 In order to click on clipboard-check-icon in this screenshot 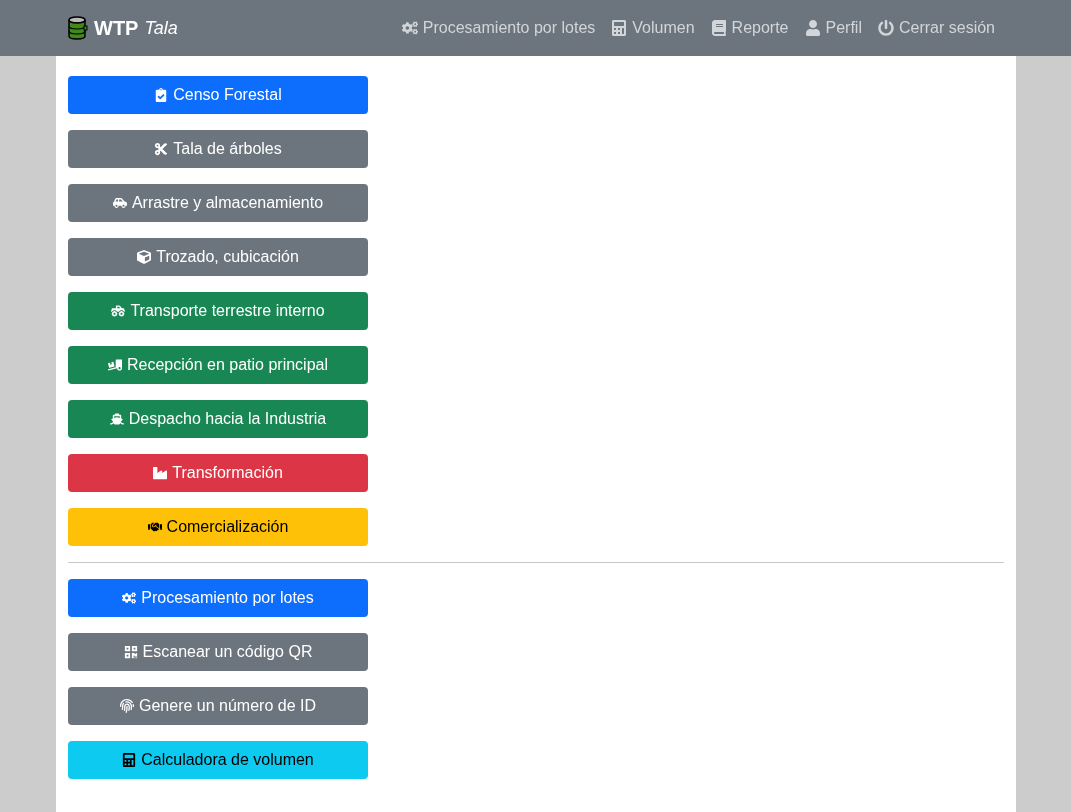, I will do `click(161, 95)`.